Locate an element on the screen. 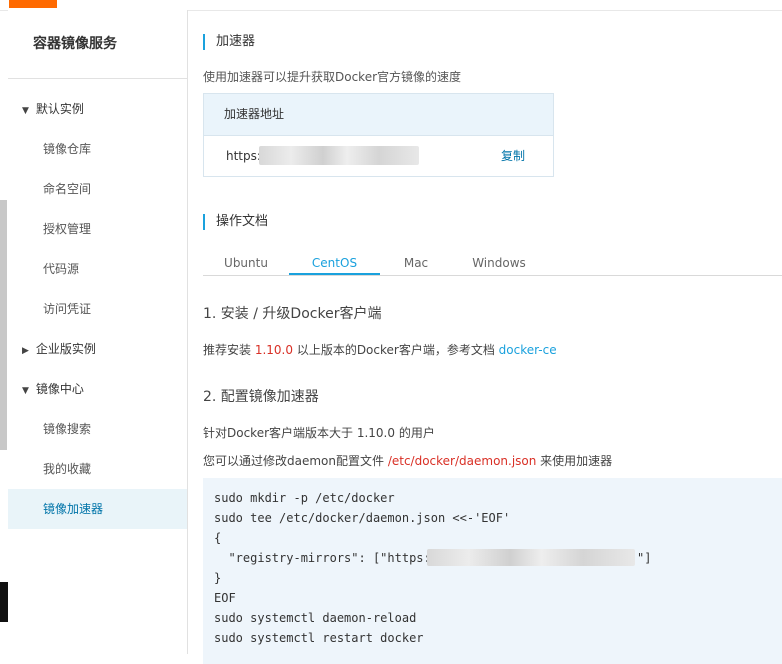  copy-button: 复制 is located at coordinates (513, 156).